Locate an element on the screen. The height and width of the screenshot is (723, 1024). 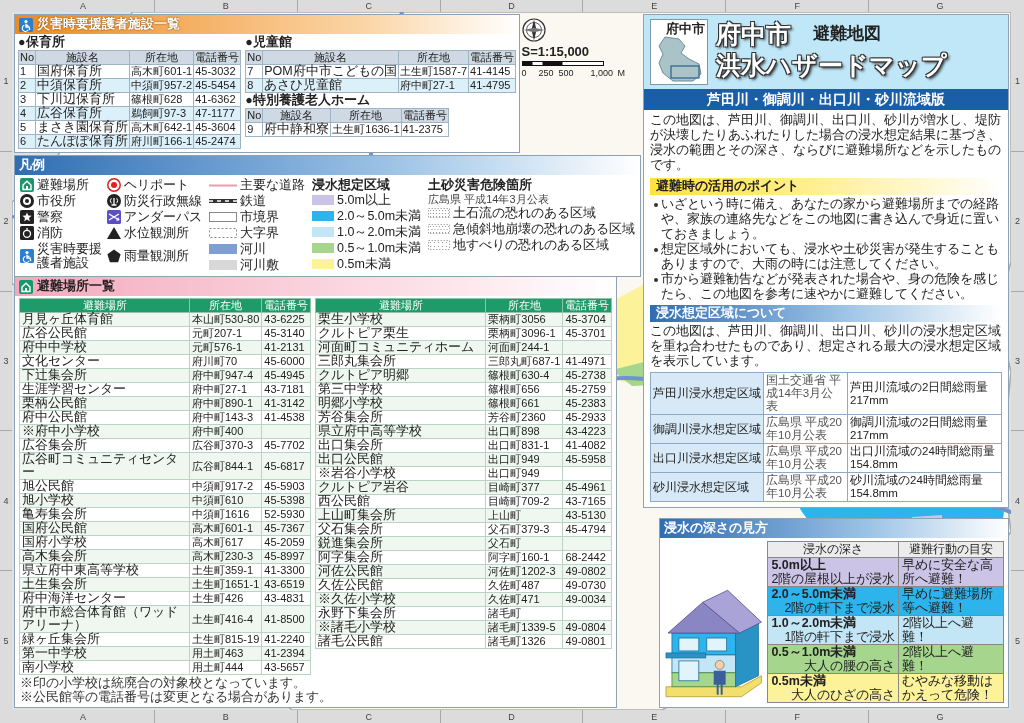
map-title: 洪水ハザードマップ is located at coordinates (831, 65).